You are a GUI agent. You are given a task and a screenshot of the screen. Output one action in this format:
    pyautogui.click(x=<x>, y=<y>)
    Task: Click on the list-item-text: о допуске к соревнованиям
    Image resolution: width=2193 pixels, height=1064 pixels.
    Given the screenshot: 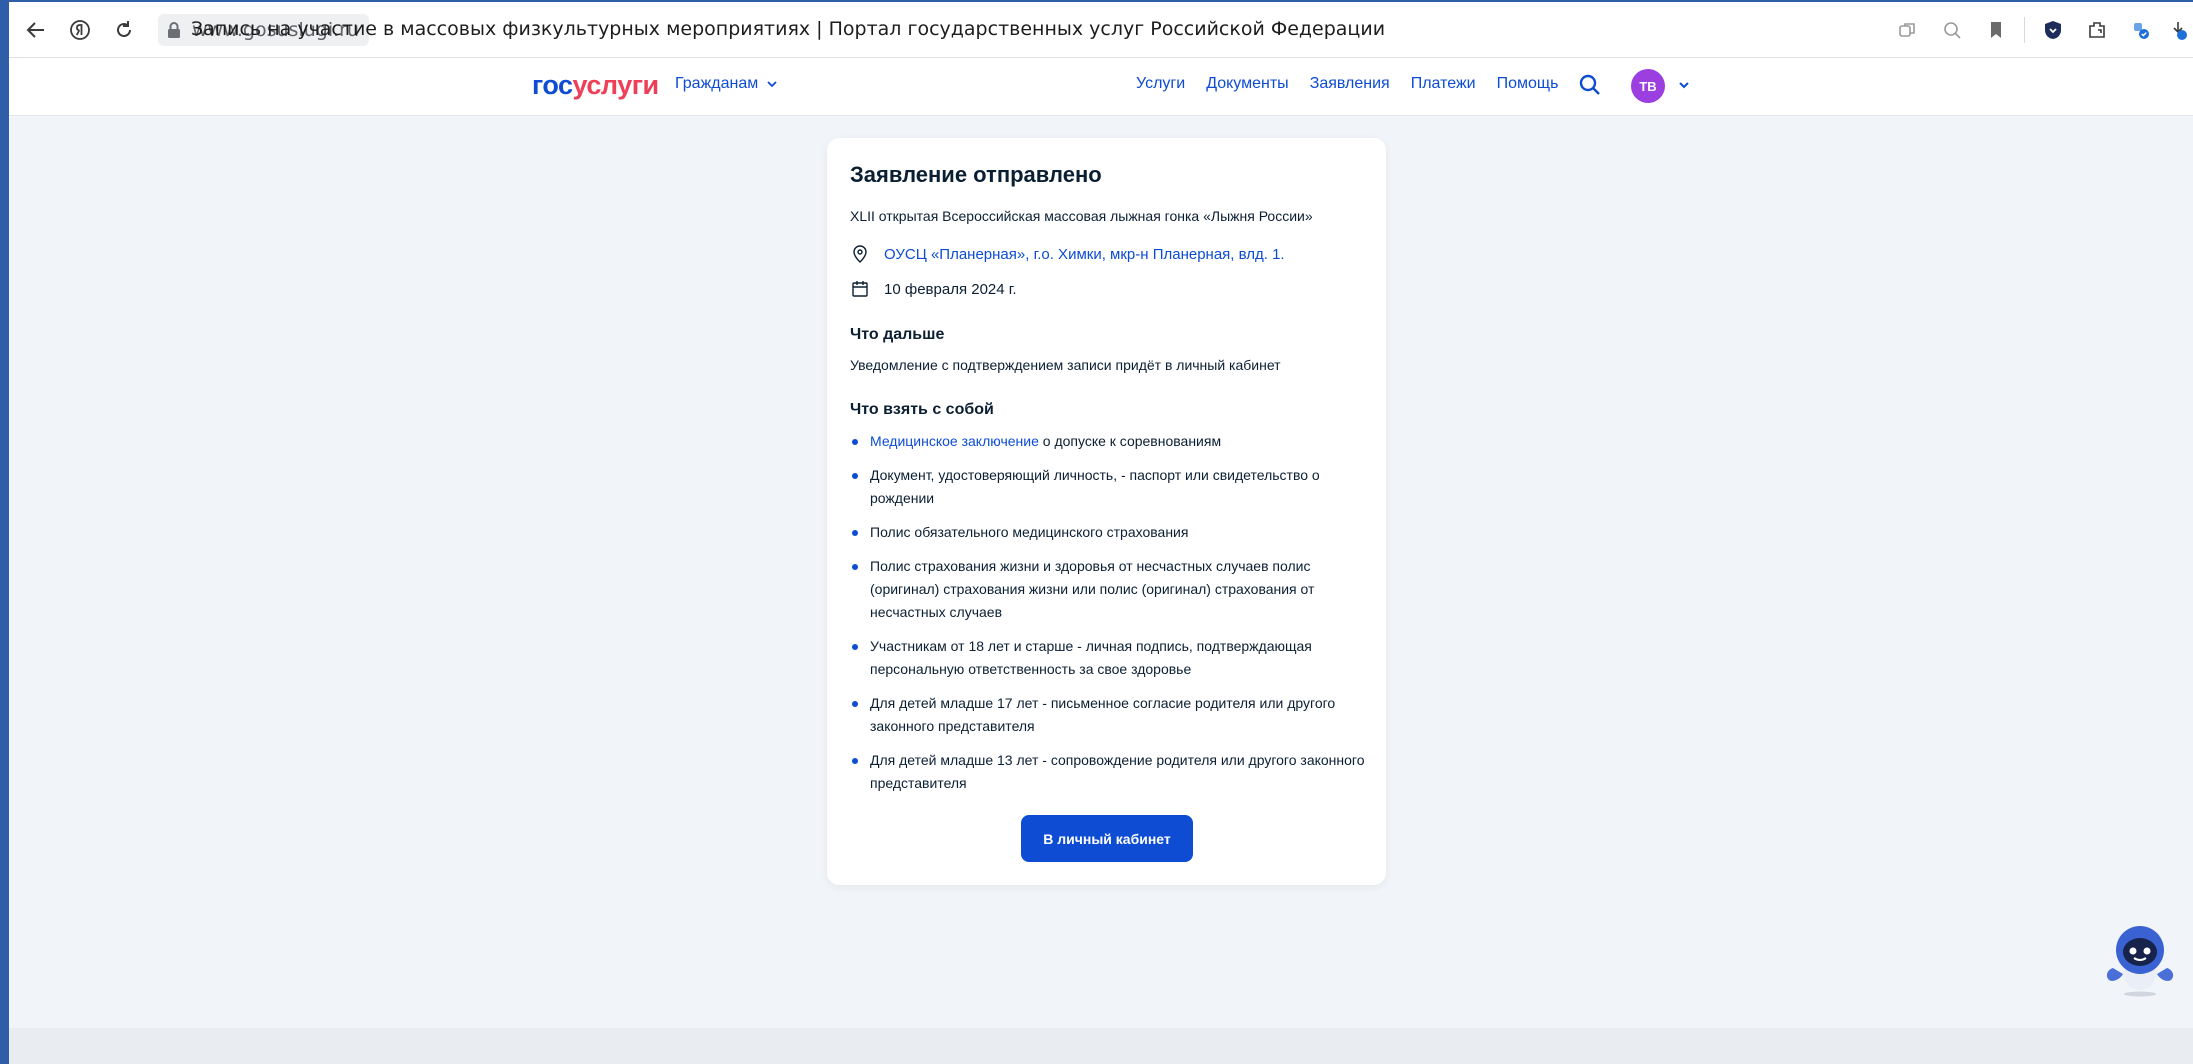 What is the action you would take?
    pyautogui.click(x=1130, y=441)
    